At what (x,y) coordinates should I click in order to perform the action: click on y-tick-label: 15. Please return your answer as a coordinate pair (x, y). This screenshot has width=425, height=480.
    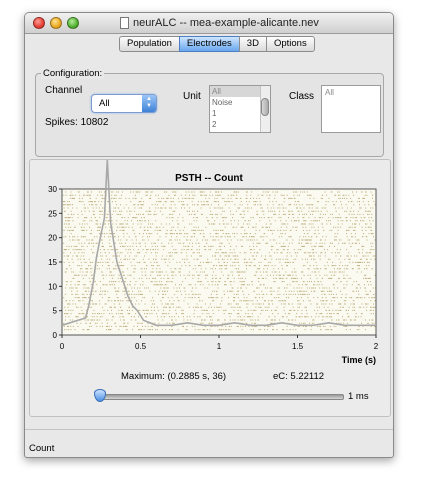
    Looking at the image, I should click on (52, 262).